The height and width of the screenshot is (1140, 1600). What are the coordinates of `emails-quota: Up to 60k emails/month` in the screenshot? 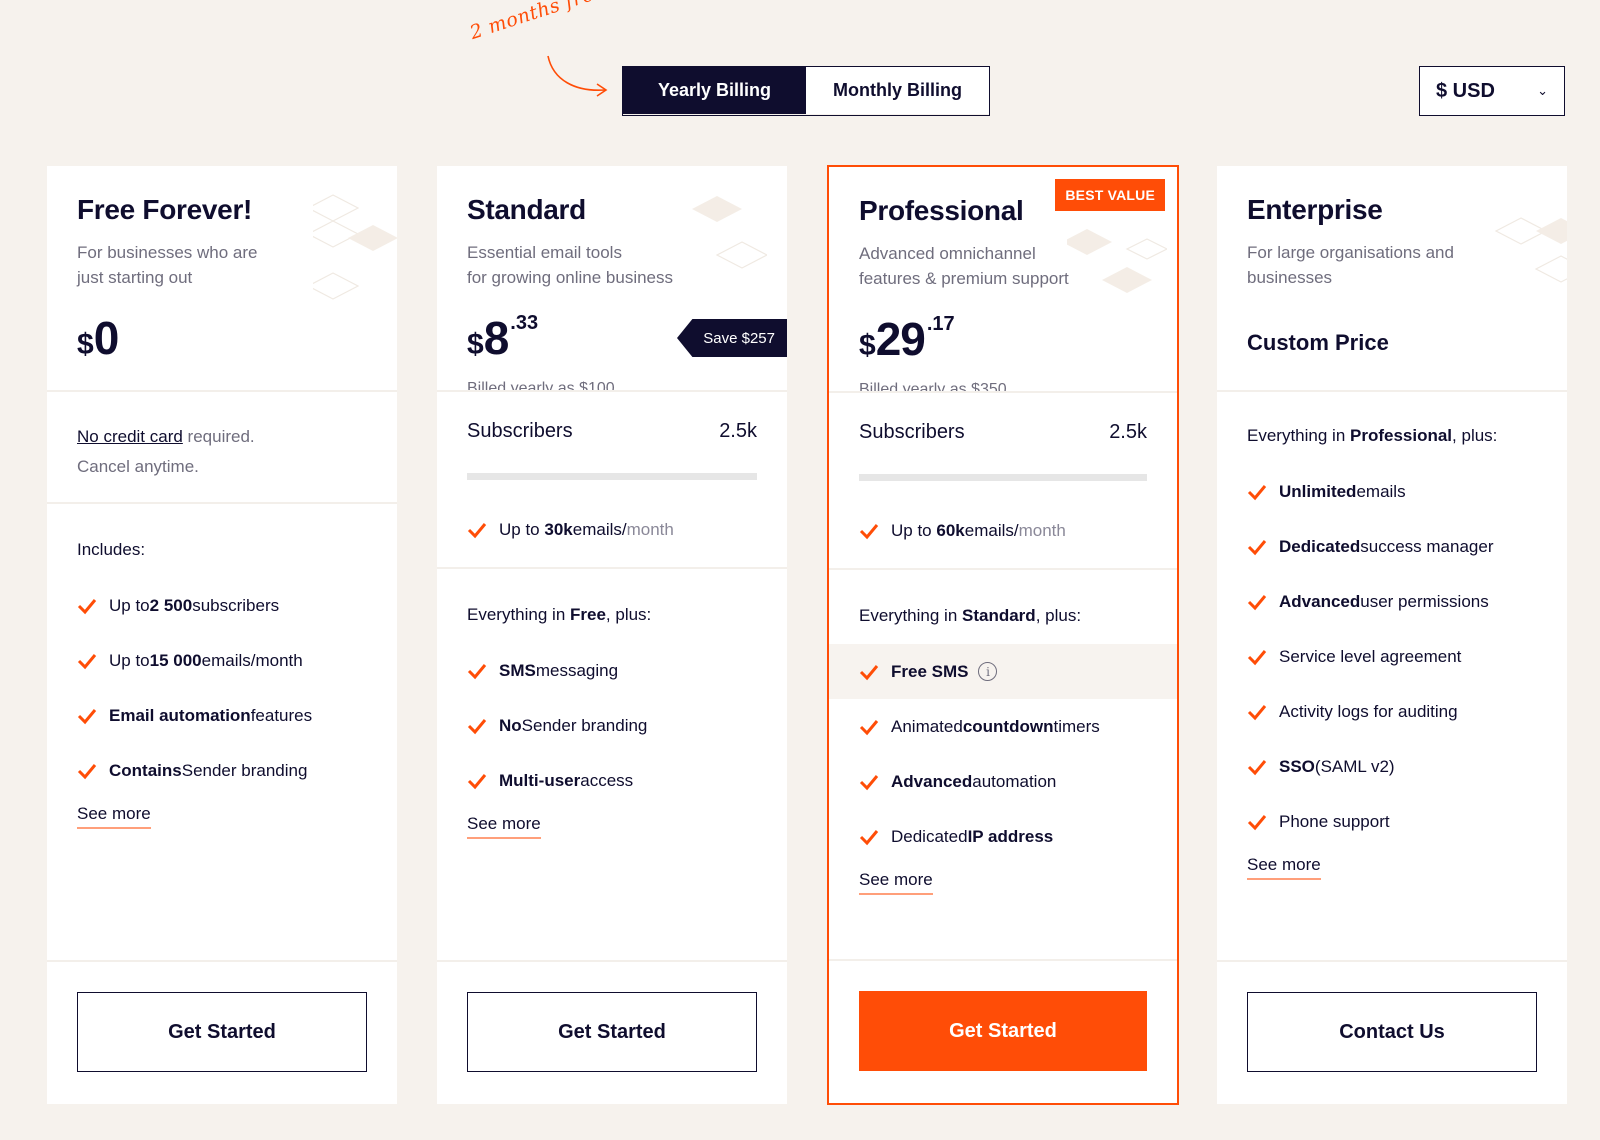 It's located at (1003, 531).